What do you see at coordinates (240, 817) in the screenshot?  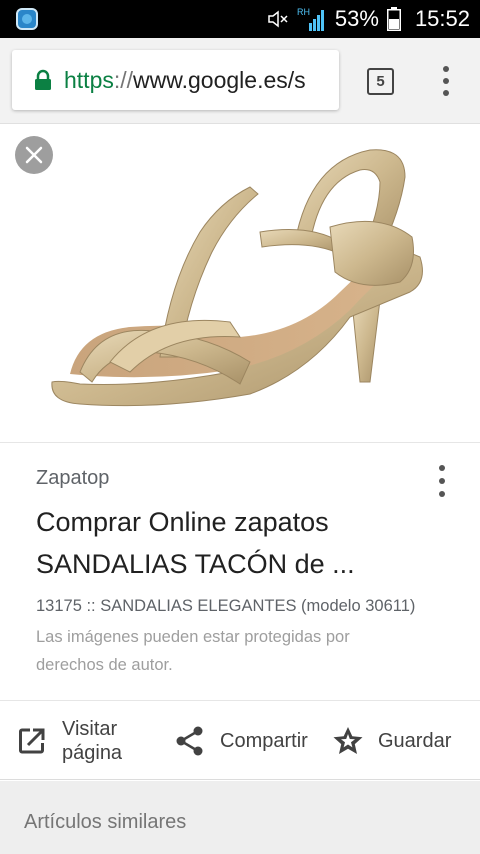 I see `similar-items-section: Artículos similares` at bounding box center [240, 817].